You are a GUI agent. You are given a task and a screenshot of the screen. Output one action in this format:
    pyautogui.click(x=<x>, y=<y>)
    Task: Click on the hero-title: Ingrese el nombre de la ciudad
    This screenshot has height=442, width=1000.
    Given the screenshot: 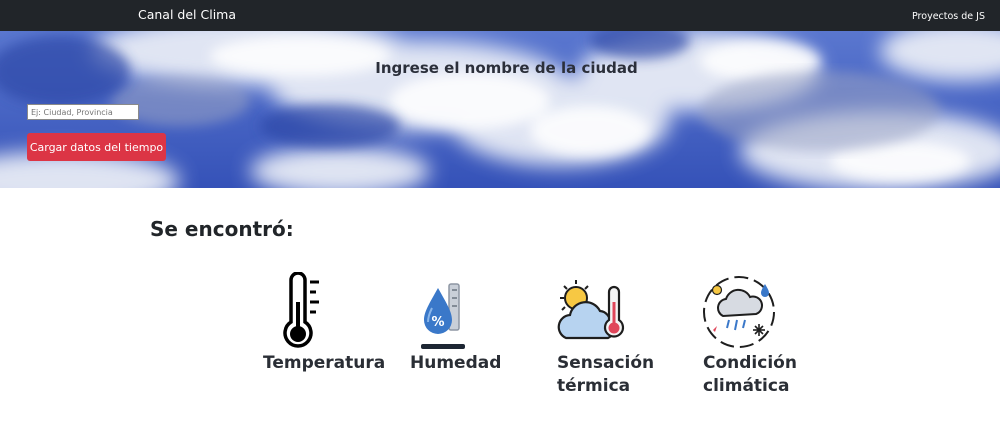 What is the action you would take?
    pyautogui.click(x=506, y=68)
    